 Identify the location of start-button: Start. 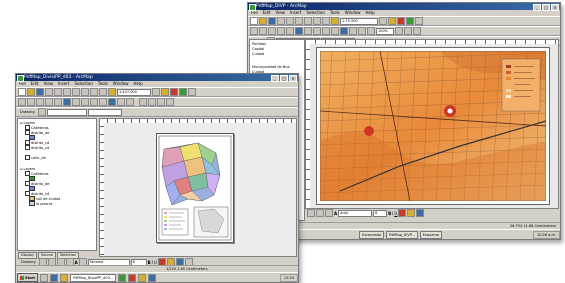
(27, 277).